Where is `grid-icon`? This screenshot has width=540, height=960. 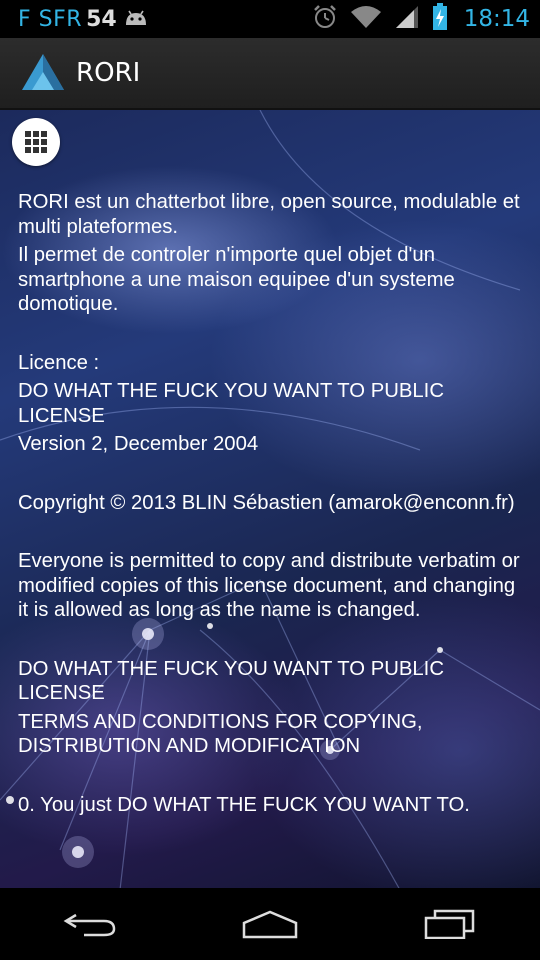 grid-icon is located at coordinates (36, 142).